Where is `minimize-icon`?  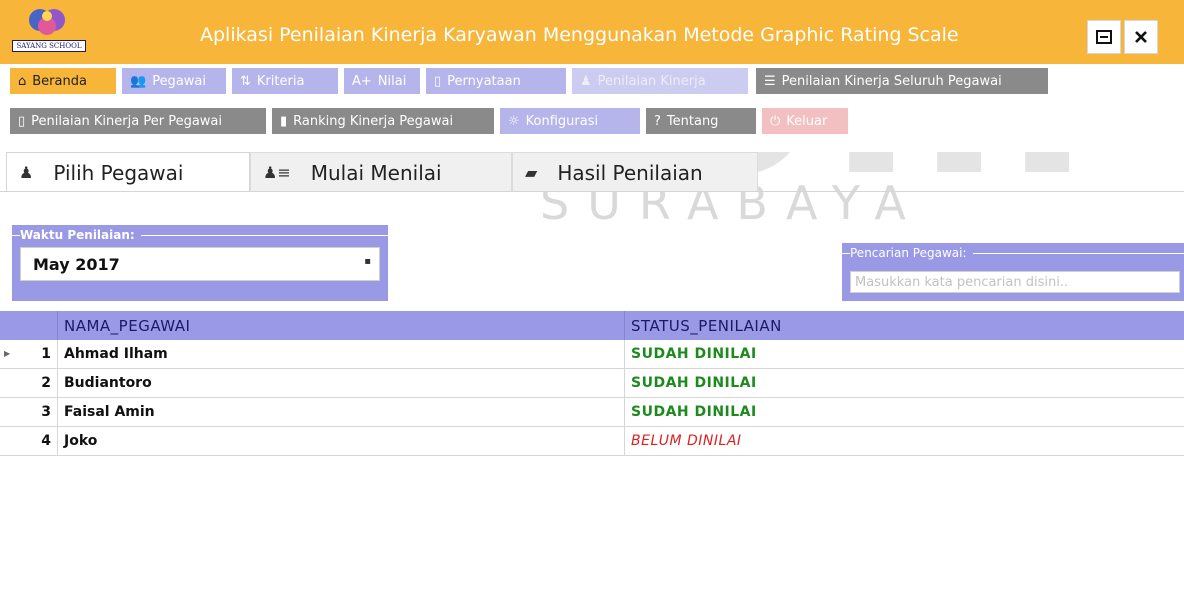
minimize-icon is located at coordinates (1104, 37).